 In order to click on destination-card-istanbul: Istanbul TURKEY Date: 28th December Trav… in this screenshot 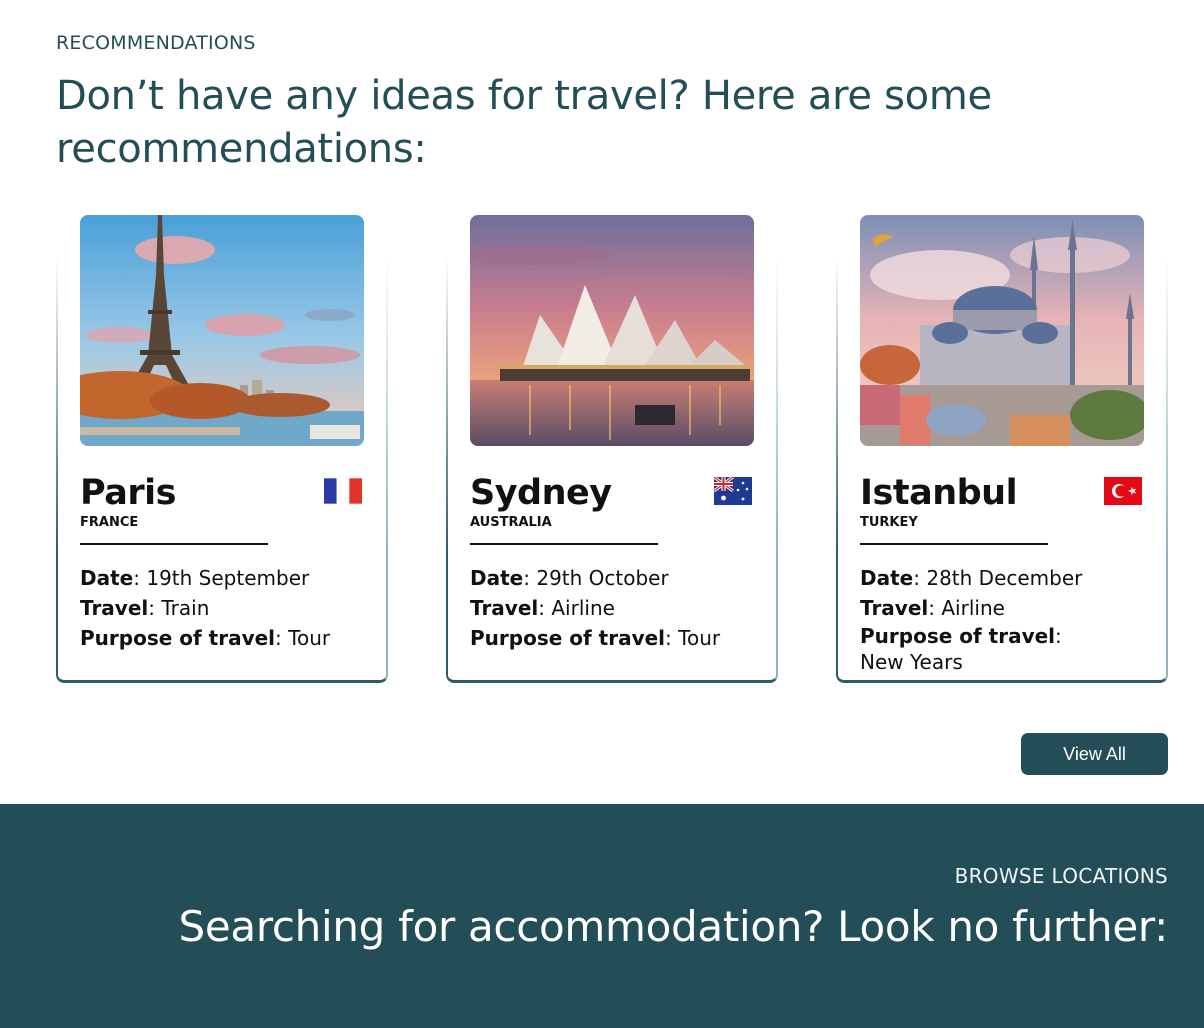, I will do `click(1002, 449)`.